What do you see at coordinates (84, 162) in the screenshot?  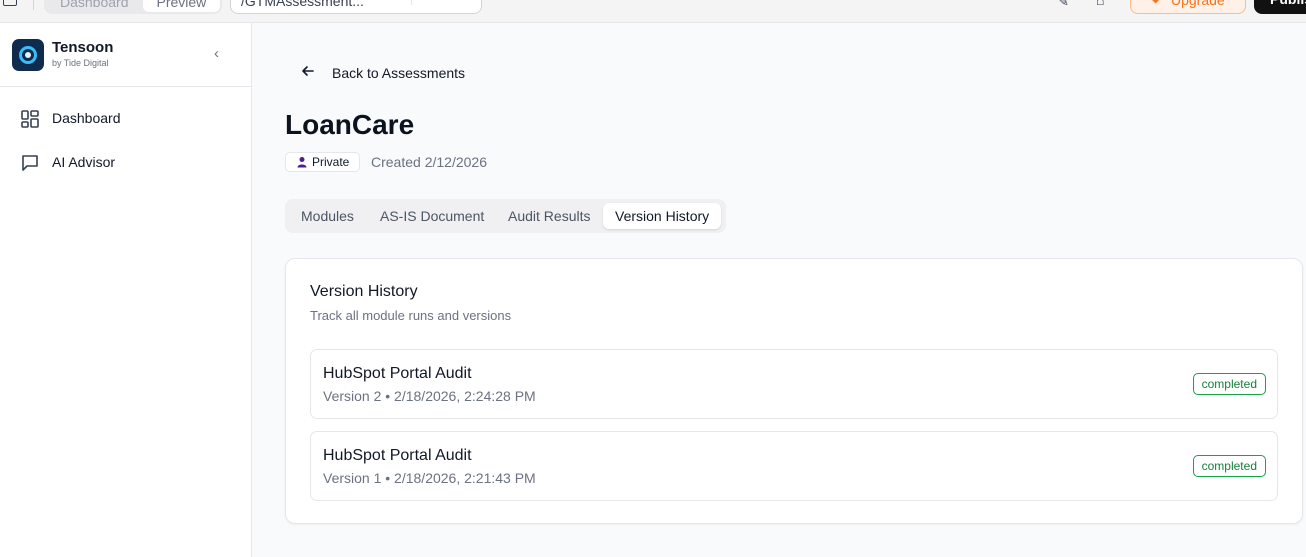 I see `sidebar-item-label: AI Advisor` at bounding box center [84, 162].